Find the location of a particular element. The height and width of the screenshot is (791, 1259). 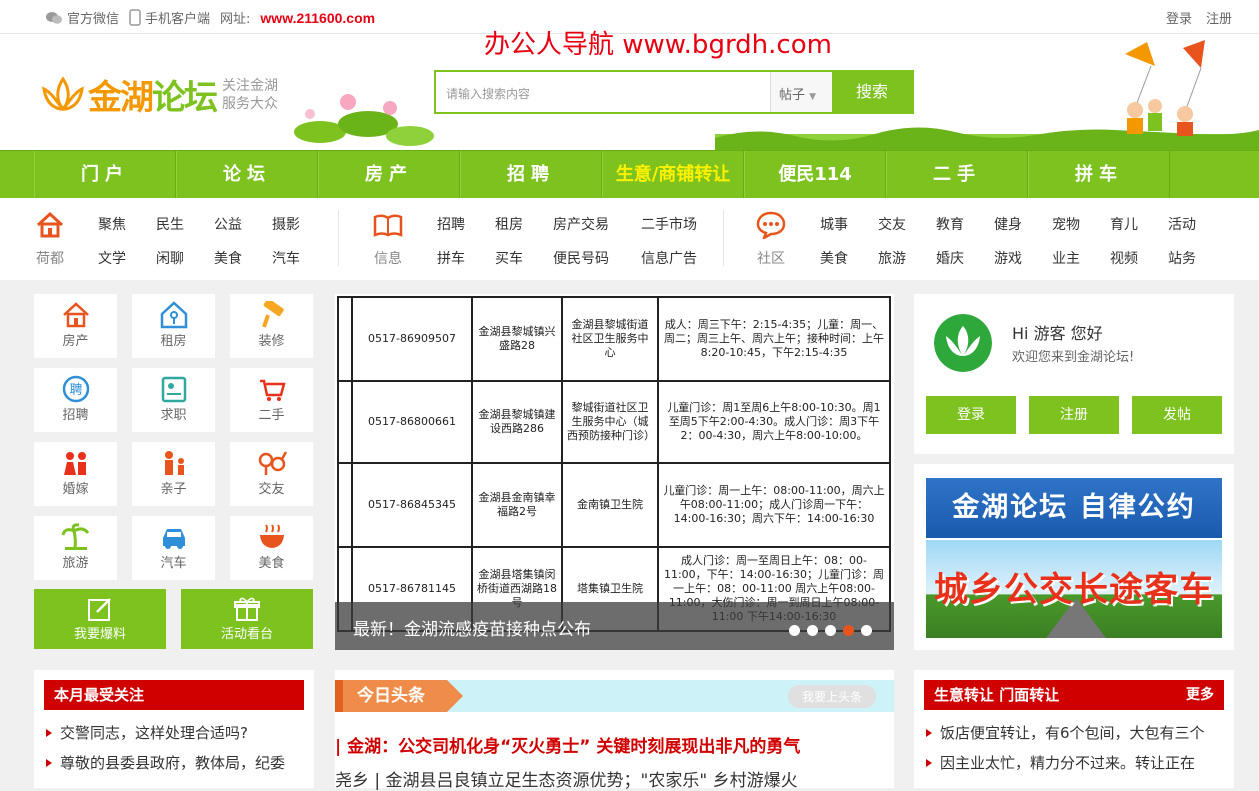

register-button: 注册 is located at coordinates (1074, 415).